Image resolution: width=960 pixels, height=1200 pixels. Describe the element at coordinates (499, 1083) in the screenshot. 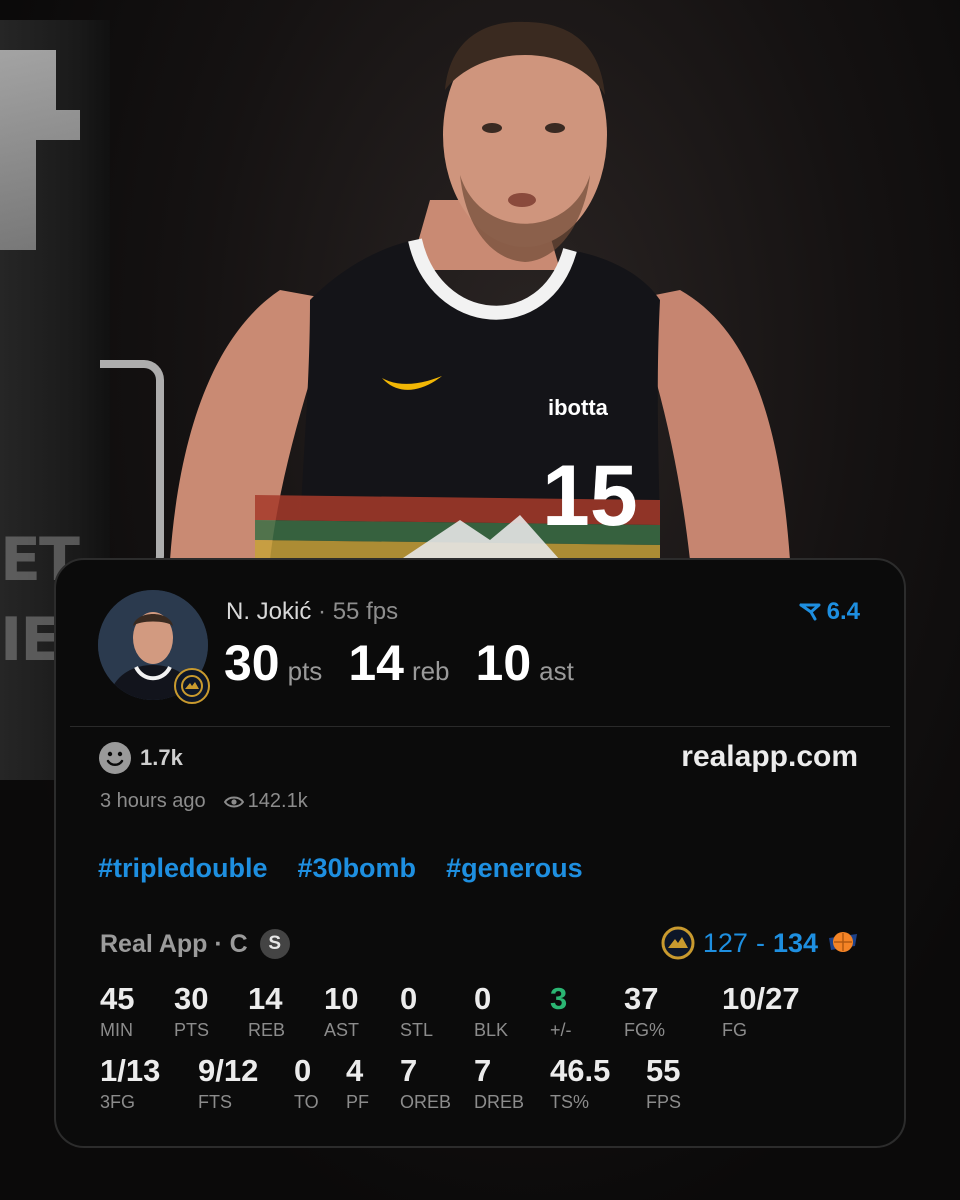

I see `stat-dreb: 7 DREB` at that location.